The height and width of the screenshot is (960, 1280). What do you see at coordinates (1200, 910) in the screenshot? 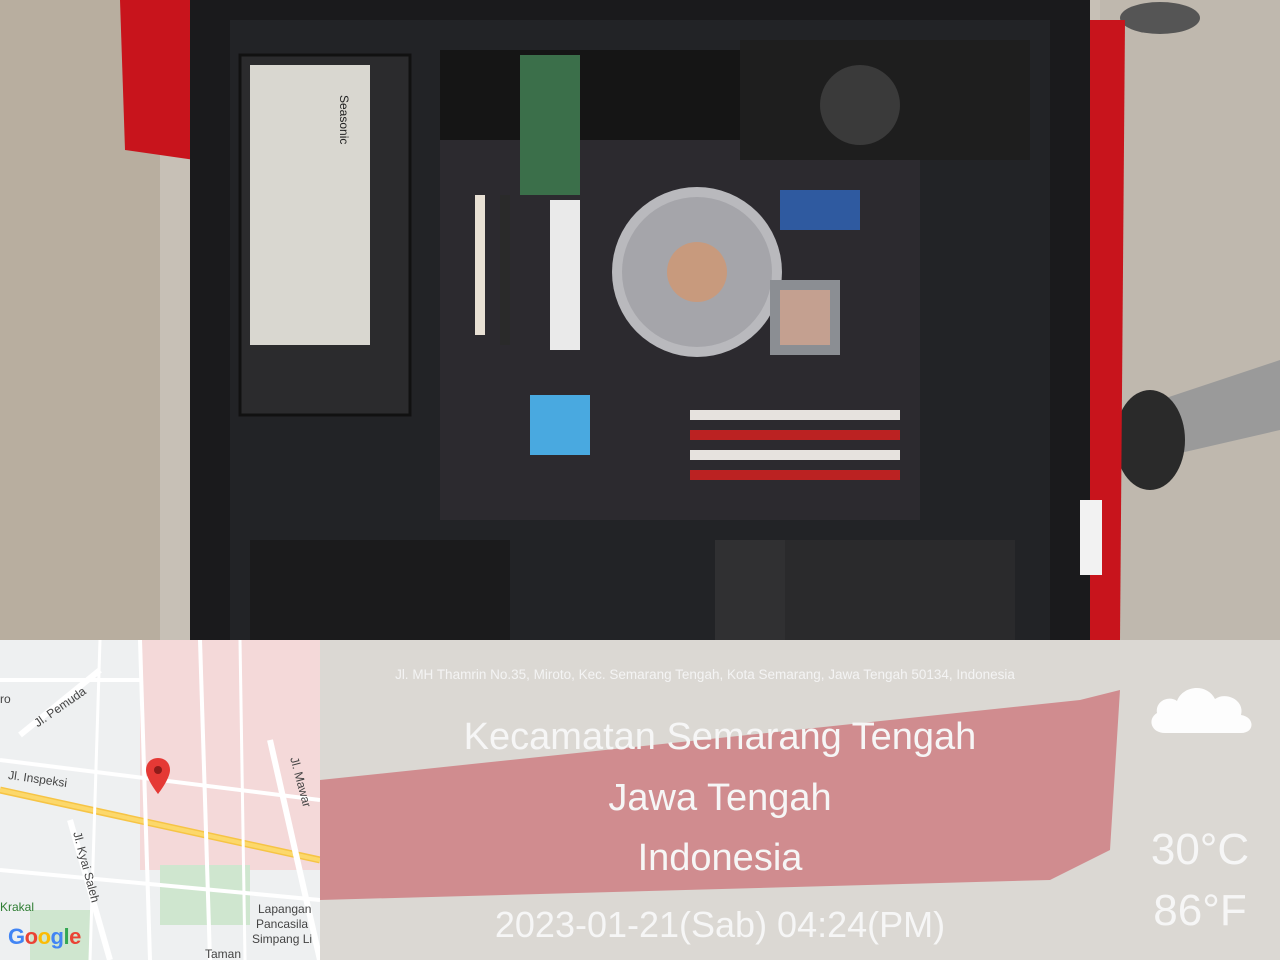
I see `temperature-fahrenheit: 86°F` at bounding box center [1200, 910].